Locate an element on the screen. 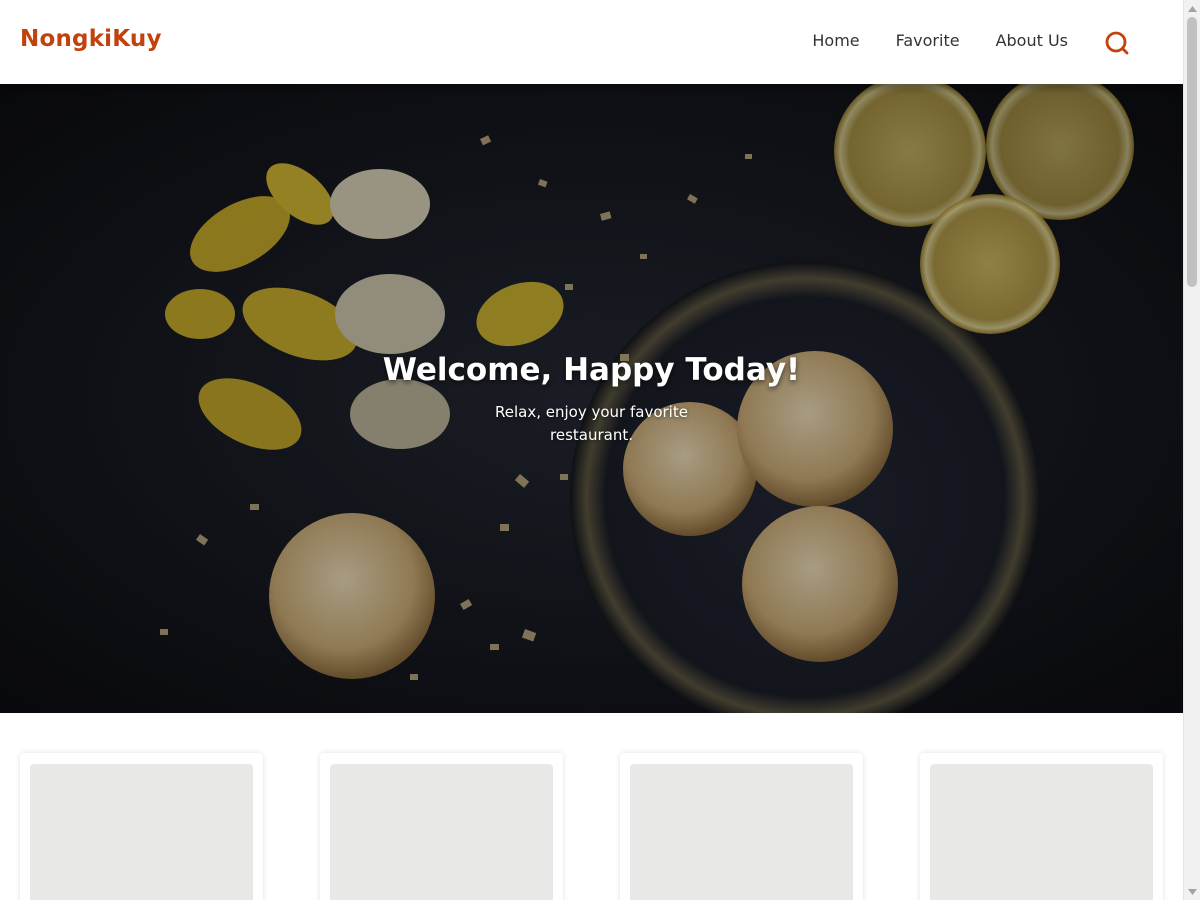 The height and width of the screenshot is (900, 1200). brand-logo: NongkiKuy is located at coordinates (91, 39).